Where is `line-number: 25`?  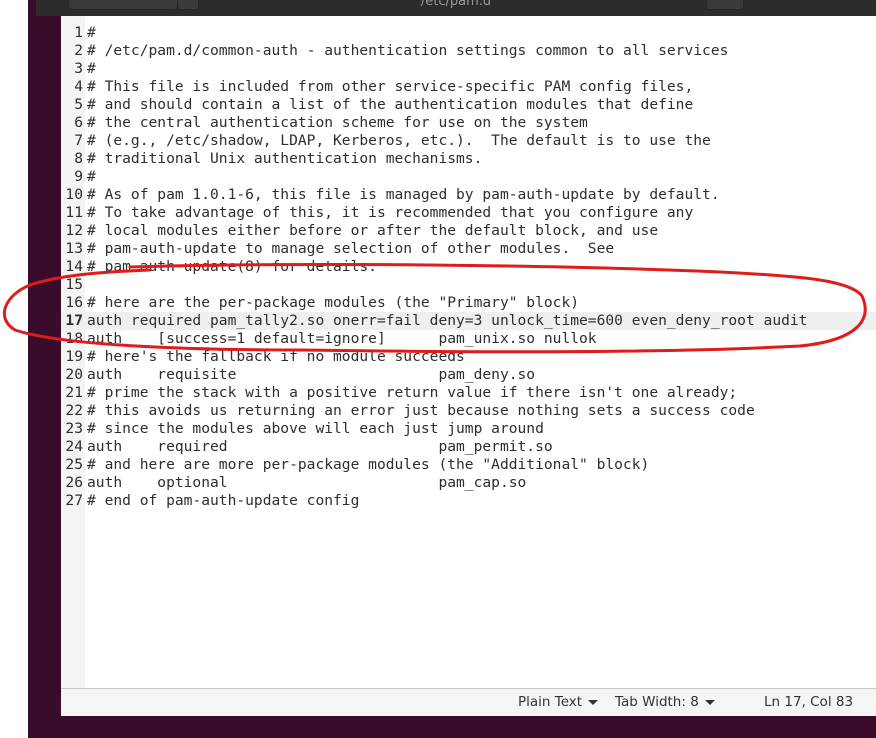
line-number: 25 is located at coordinates (74, 464).